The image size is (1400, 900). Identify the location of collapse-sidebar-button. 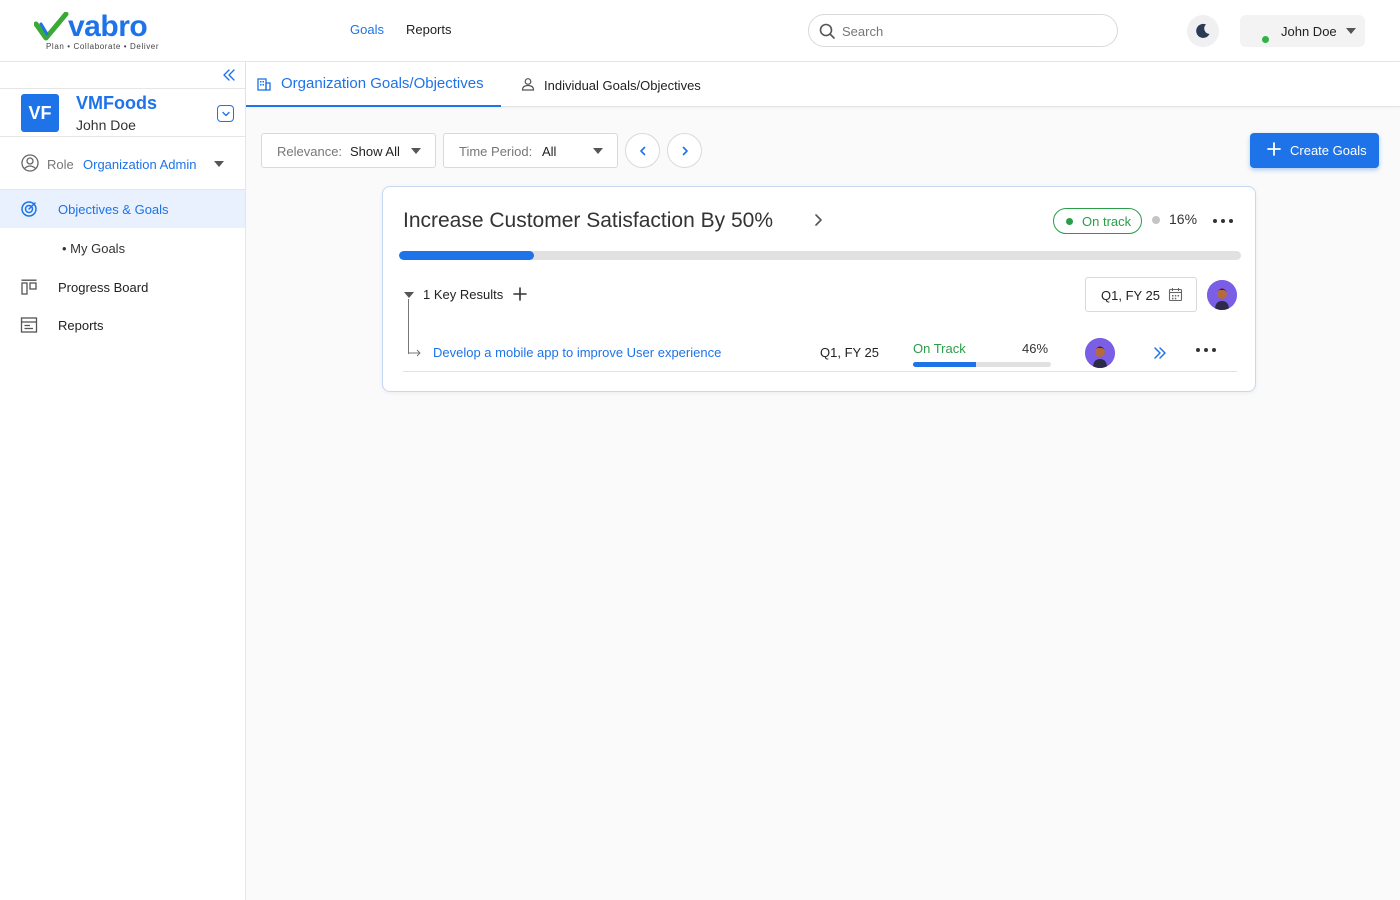
(229, 77).